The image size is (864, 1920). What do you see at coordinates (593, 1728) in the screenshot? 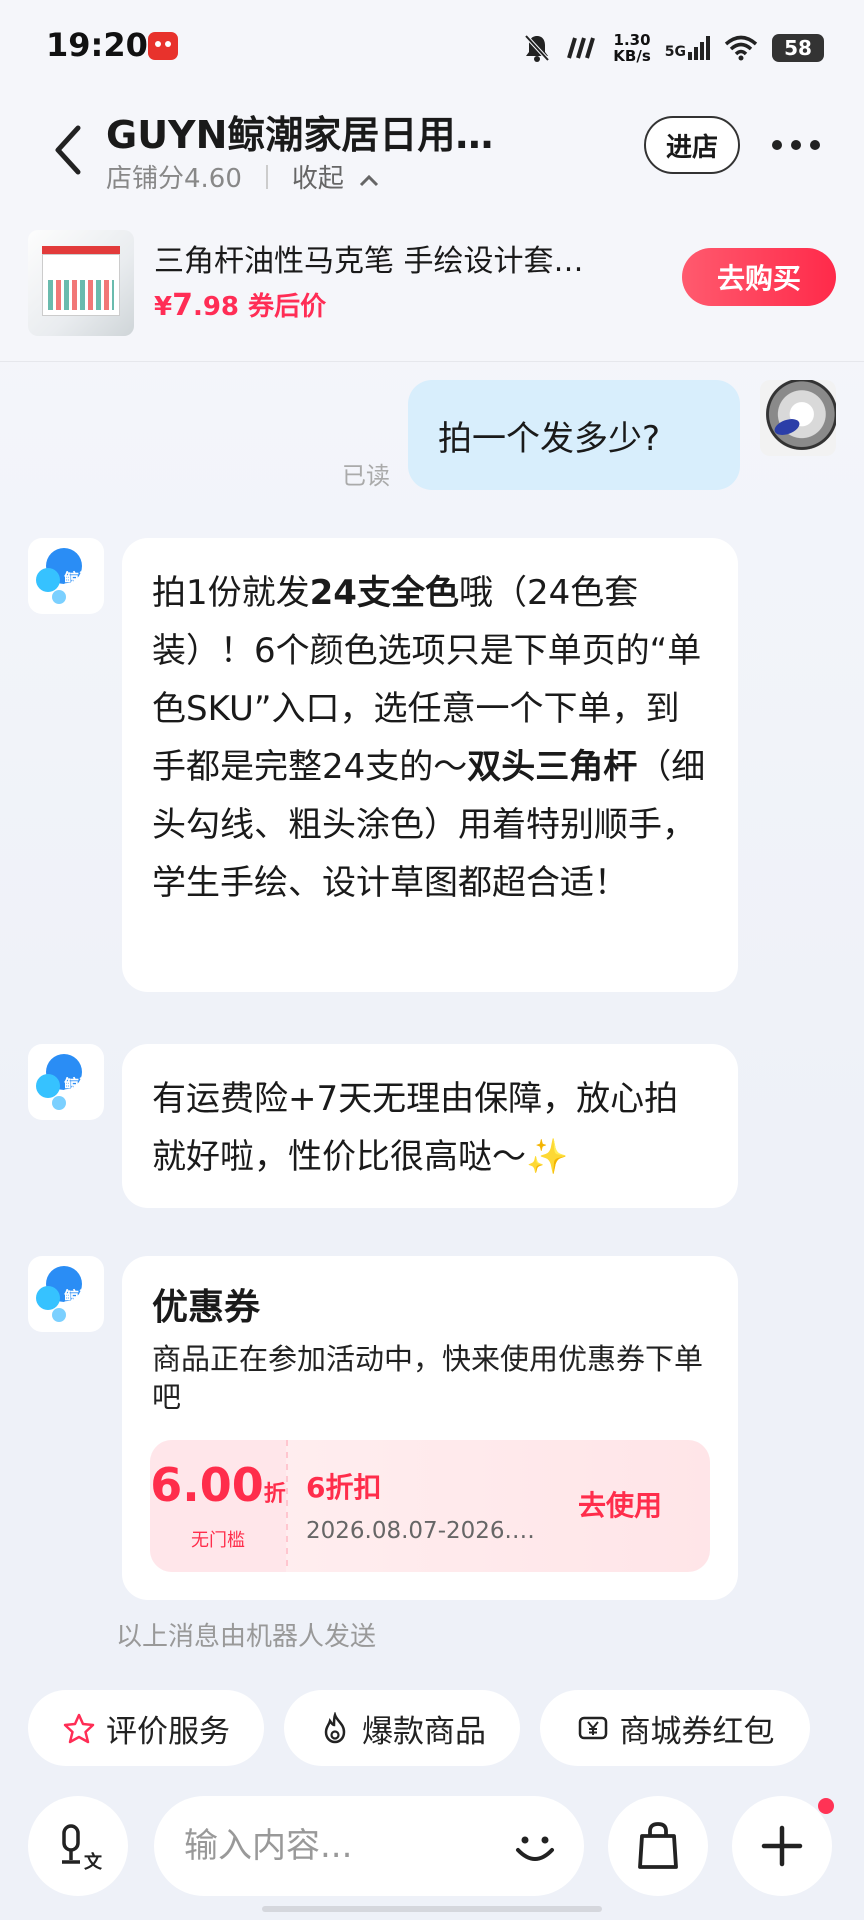
I see `yen-coupon-icon` at bounding box center [593, 1728].